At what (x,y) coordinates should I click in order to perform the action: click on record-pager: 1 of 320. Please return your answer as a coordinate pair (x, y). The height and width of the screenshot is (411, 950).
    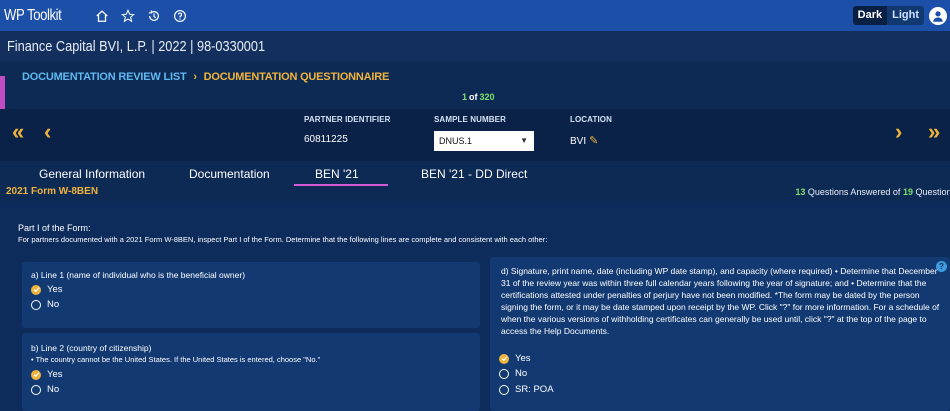
    Looking at the image, I should click on (478, 97).